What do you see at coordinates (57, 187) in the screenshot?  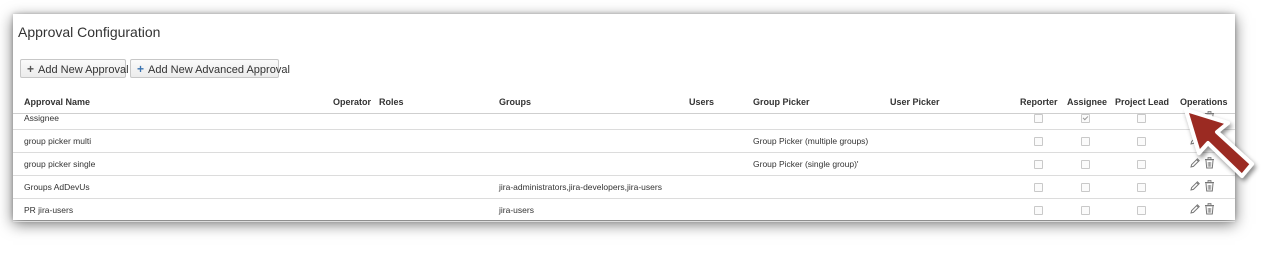 I see `cell-name: Groups AdDevUs` at bounding box center [57, 187].